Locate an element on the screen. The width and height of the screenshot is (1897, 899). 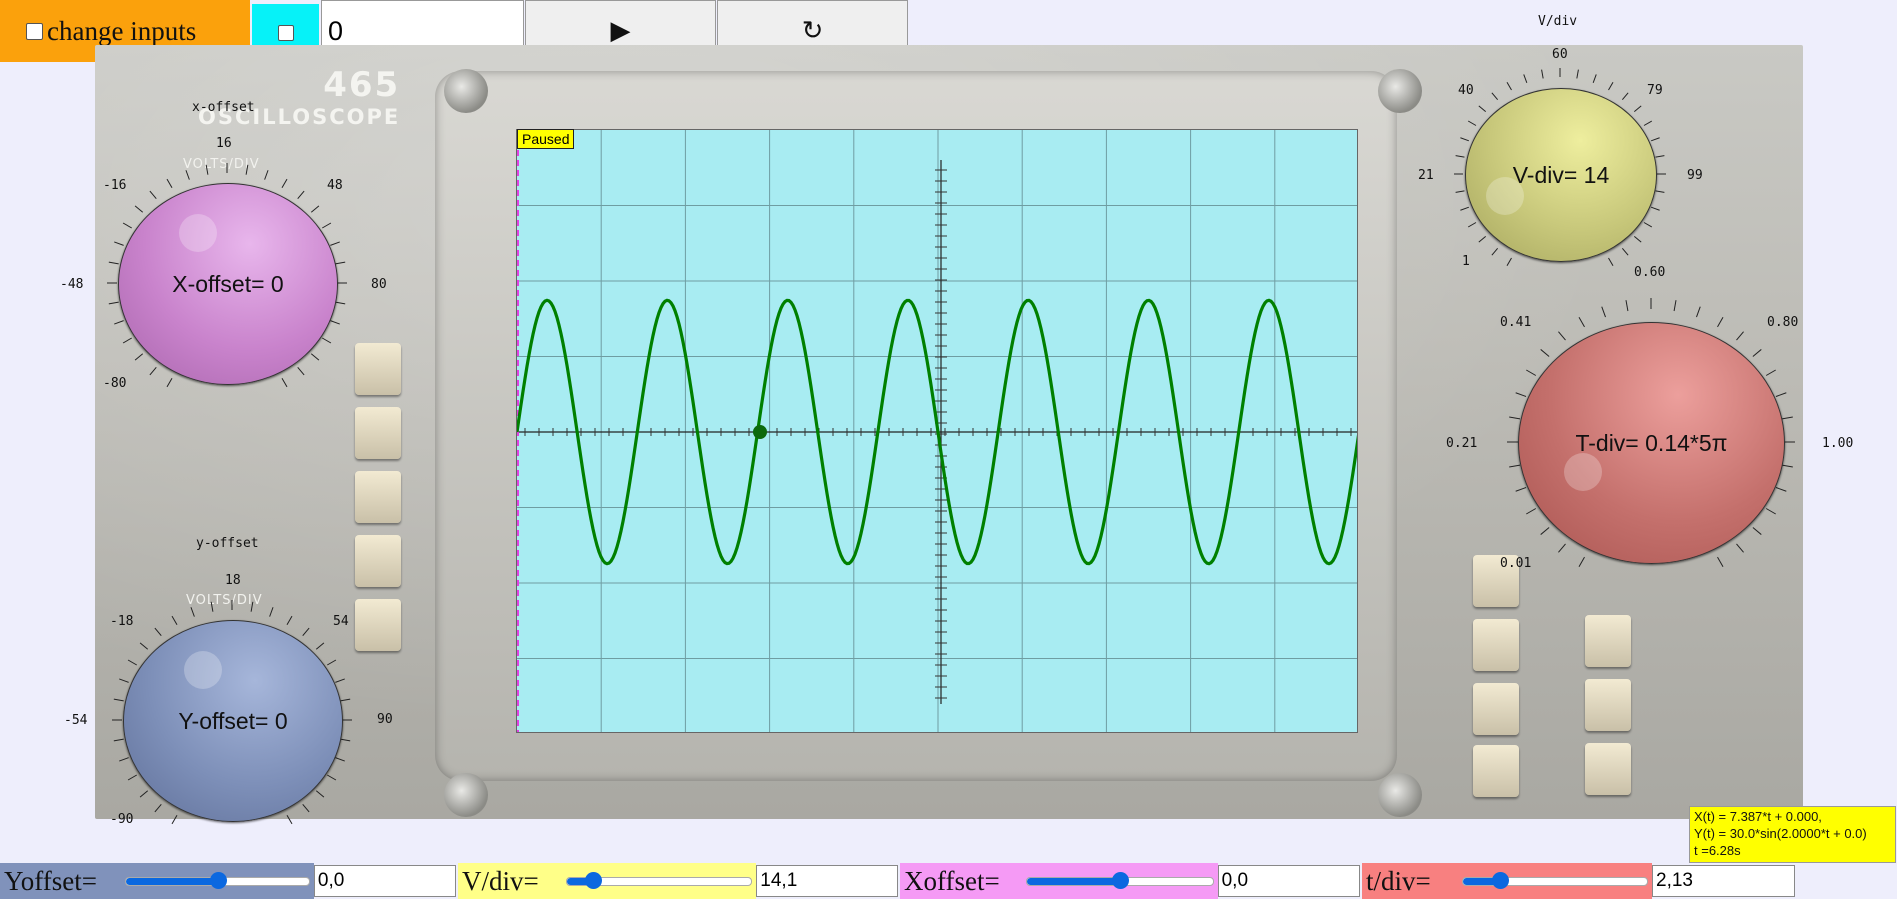
x-equation: X(t) = 7.387*t + 0.000, is located at coordinates (1758, 816).